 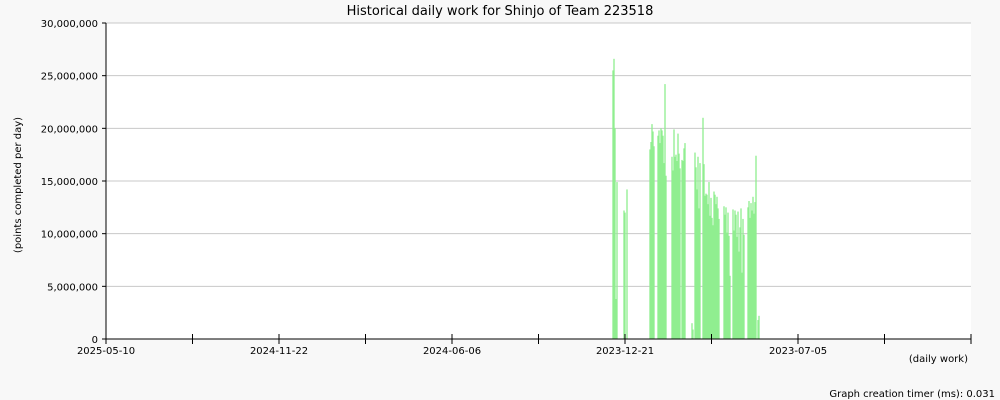 I want to click on y-axis-label: (points completed per day), so click(x=18, y=185).